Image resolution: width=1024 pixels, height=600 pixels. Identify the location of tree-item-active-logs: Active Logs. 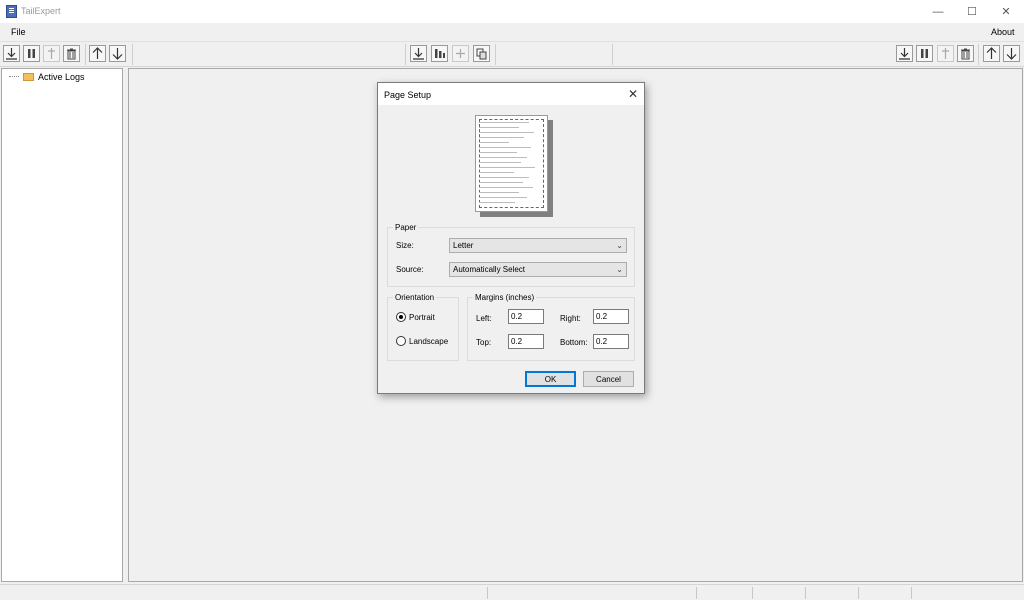
(47, 77).